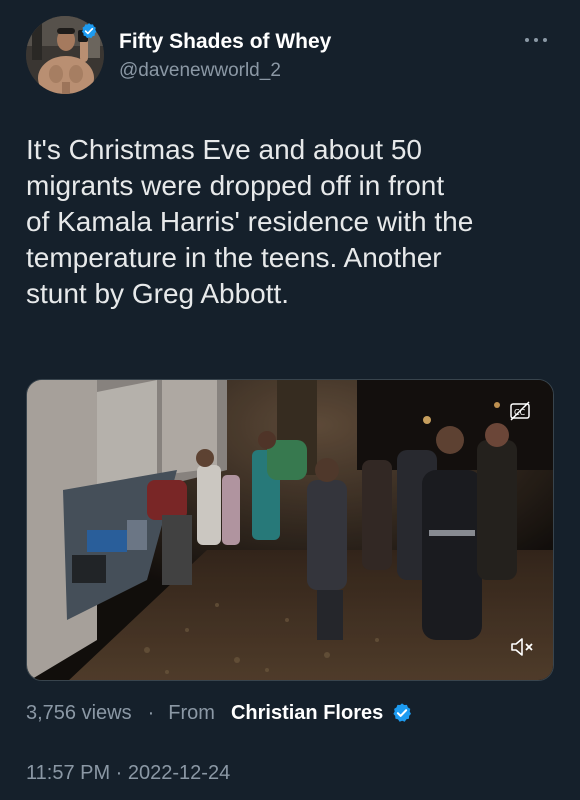 This screenshot has width=580, height=800. I want to click on view-count: 3,756 views, so click(79, 712).